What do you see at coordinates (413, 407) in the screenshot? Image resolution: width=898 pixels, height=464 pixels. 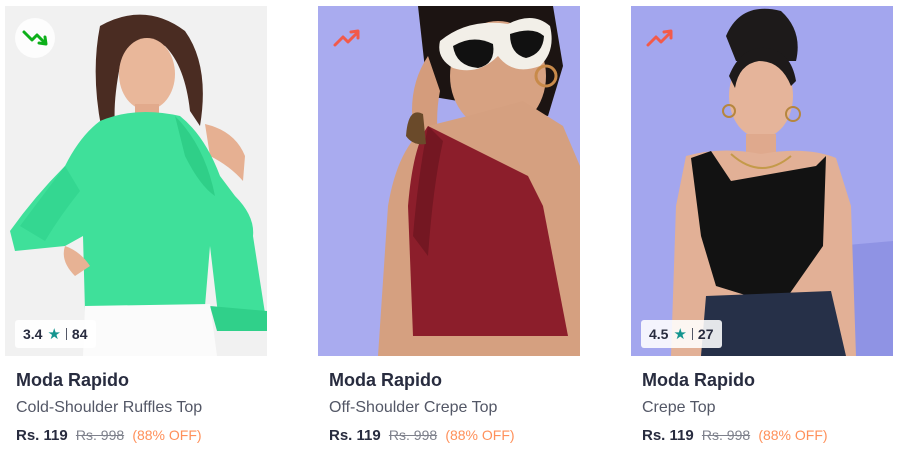 I see `product-name: Off-Shoulder Crepe Top` at bounding box center [413, 407].